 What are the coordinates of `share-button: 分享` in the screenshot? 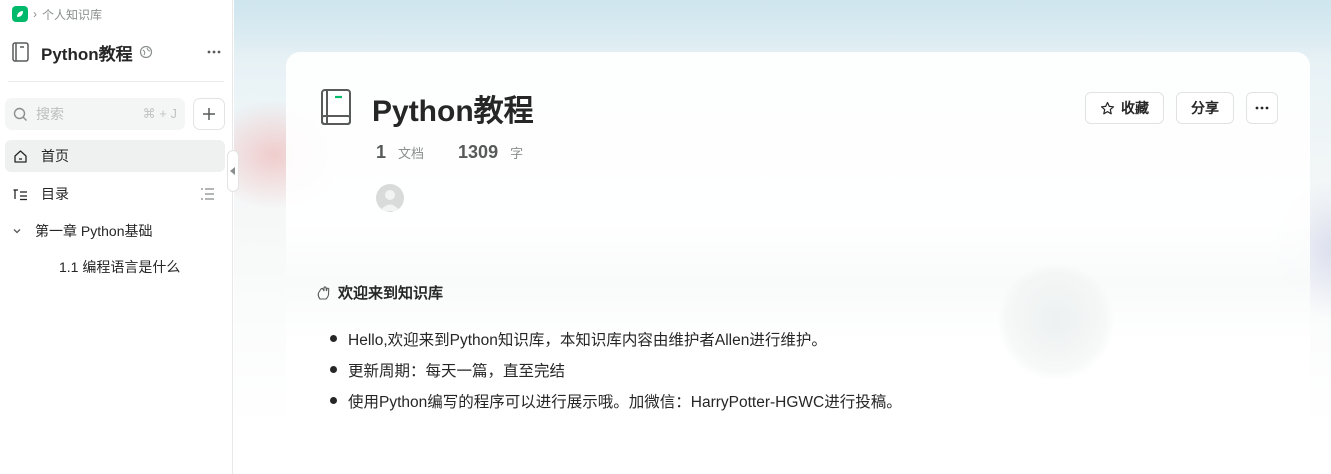 It's located at (1205, 108).